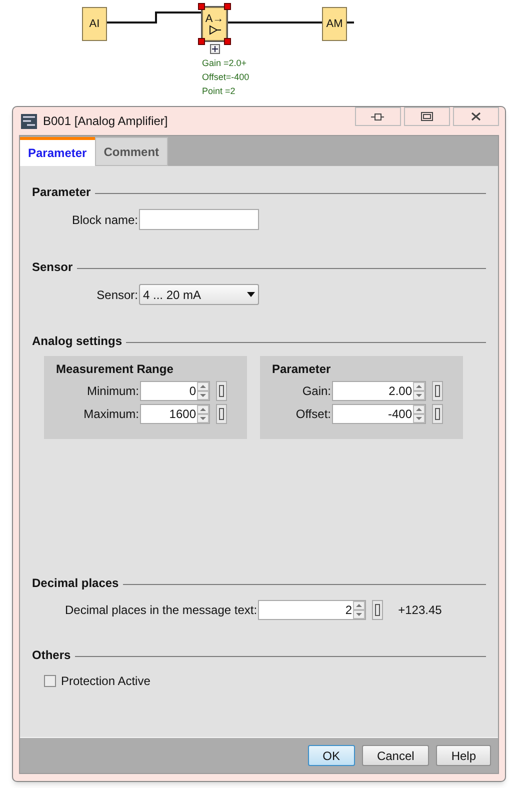 The image size is (514, 788). I want to click on tab: Comment, so click(131, 151).